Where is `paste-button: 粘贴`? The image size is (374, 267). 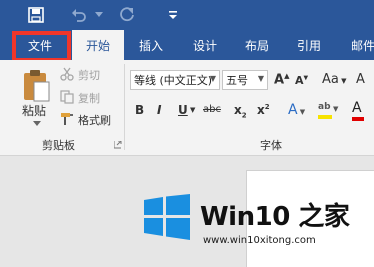 paste-button: 粘贴 is located at coordinates (36, 98).